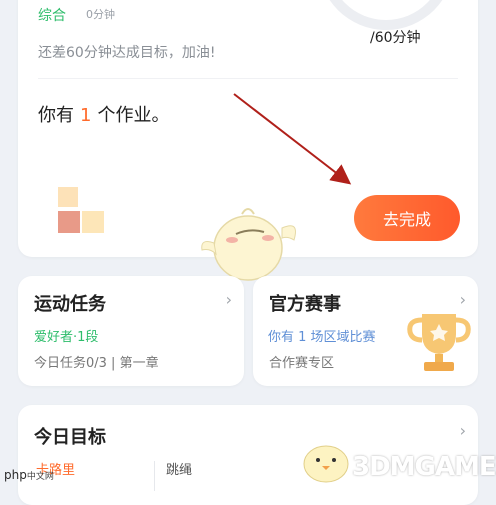 The width and height of the screenshot is (496, 505). Describe the element at coordinates (70, 304) in the screenshot. I see `sport-tasks-title: 运动任务` at that location.